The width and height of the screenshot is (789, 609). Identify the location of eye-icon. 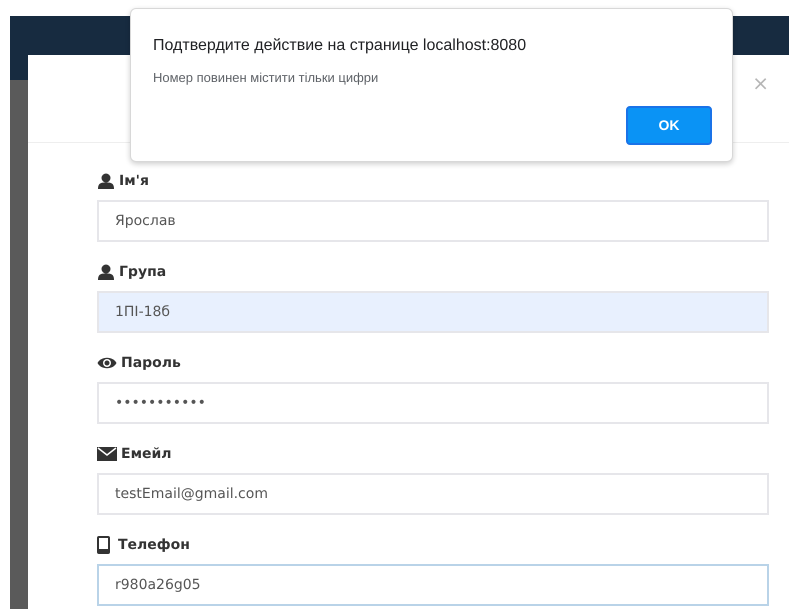
(107, 363).